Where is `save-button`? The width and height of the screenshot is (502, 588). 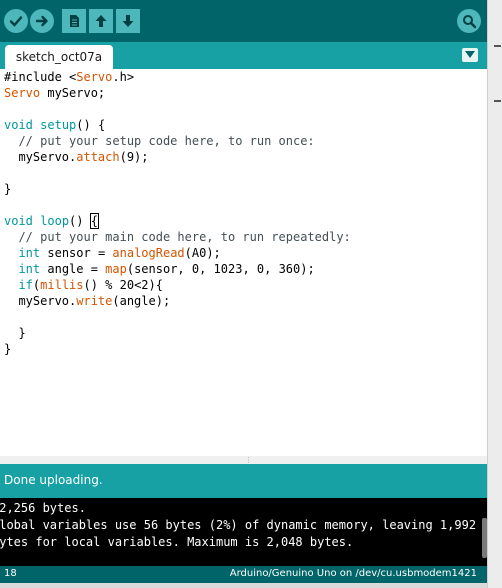 save-button is located at coordinates (128, 21).